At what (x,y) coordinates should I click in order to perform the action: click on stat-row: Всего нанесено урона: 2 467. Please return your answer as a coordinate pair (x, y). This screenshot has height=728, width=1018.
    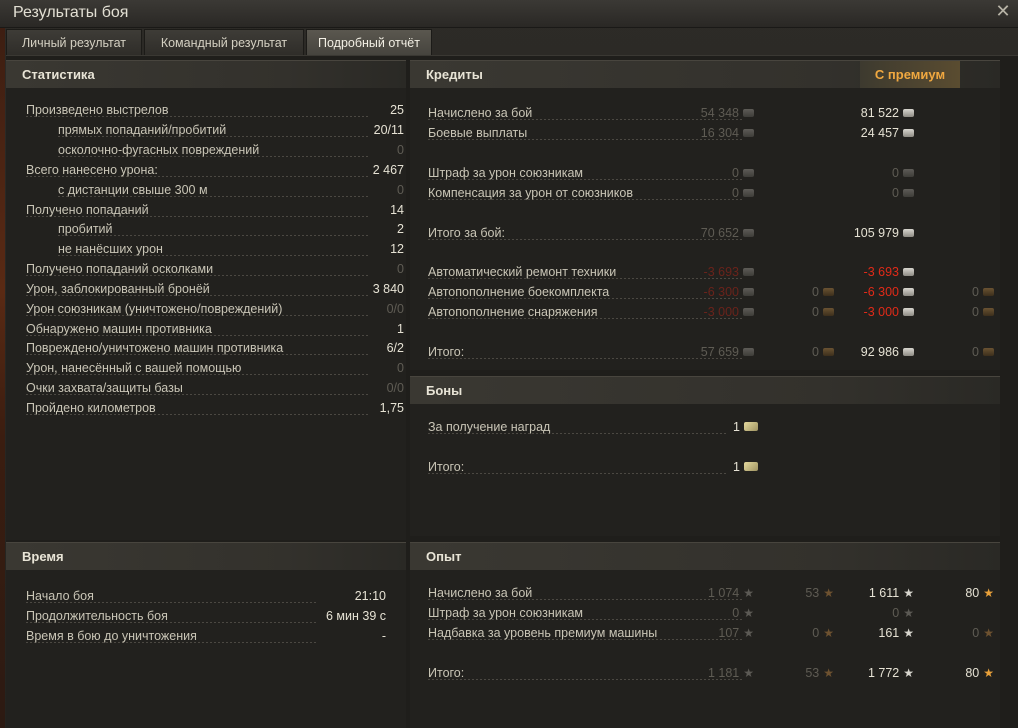
    Looking at the image, I should click on (215, 170).